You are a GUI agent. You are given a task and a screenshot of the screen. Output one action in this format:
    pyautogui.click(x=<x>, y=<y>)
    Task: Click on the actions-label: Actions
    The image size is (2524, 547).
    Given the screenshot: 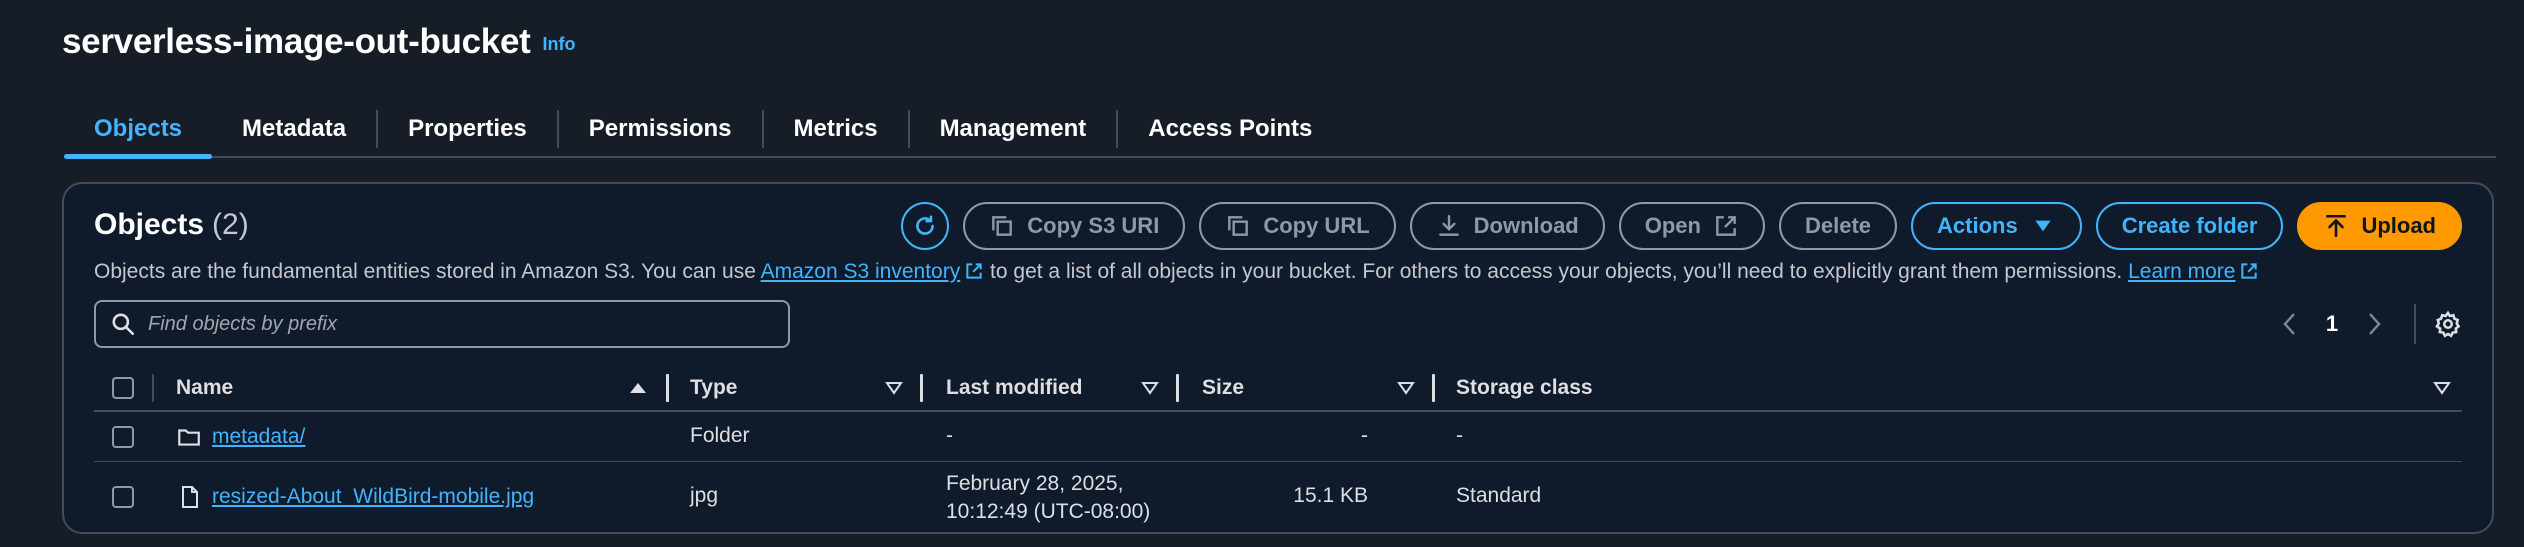 What is the action you would take?
    pyautogui.click(x=1977, y=225)
    